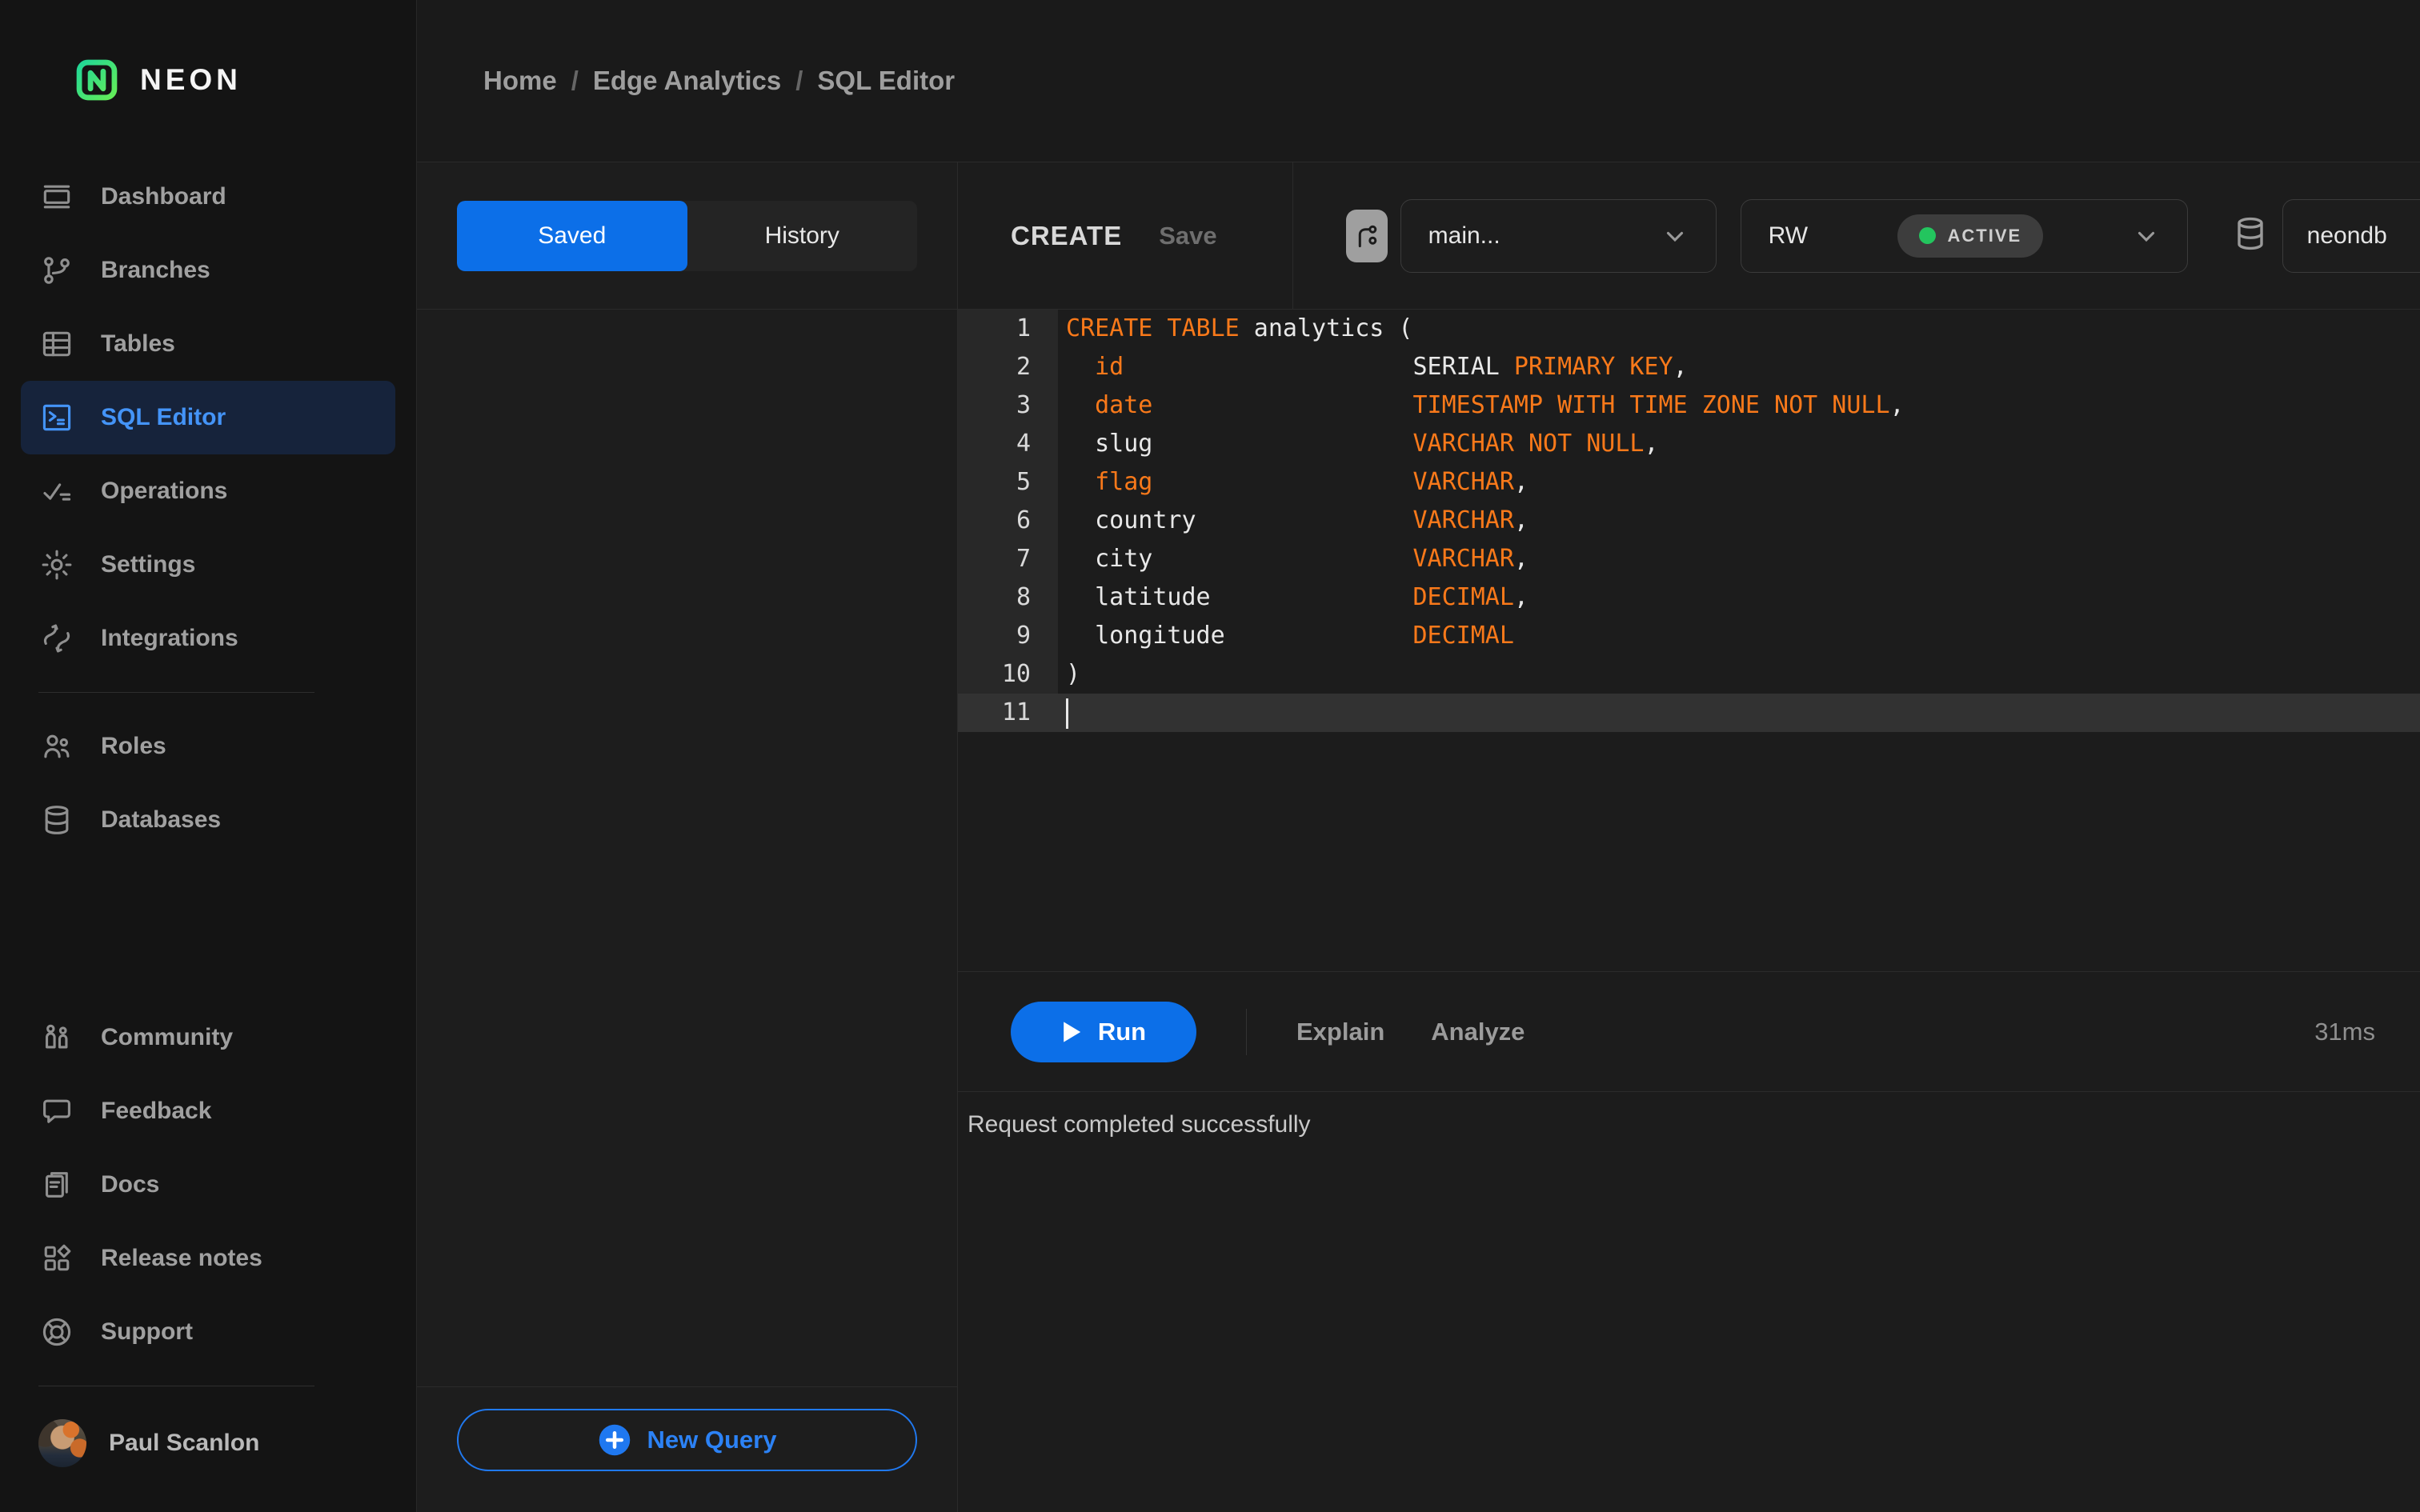  Describe the element at coordinates (56, 638) in the screenshot. I see `integrations-icon` at that location.